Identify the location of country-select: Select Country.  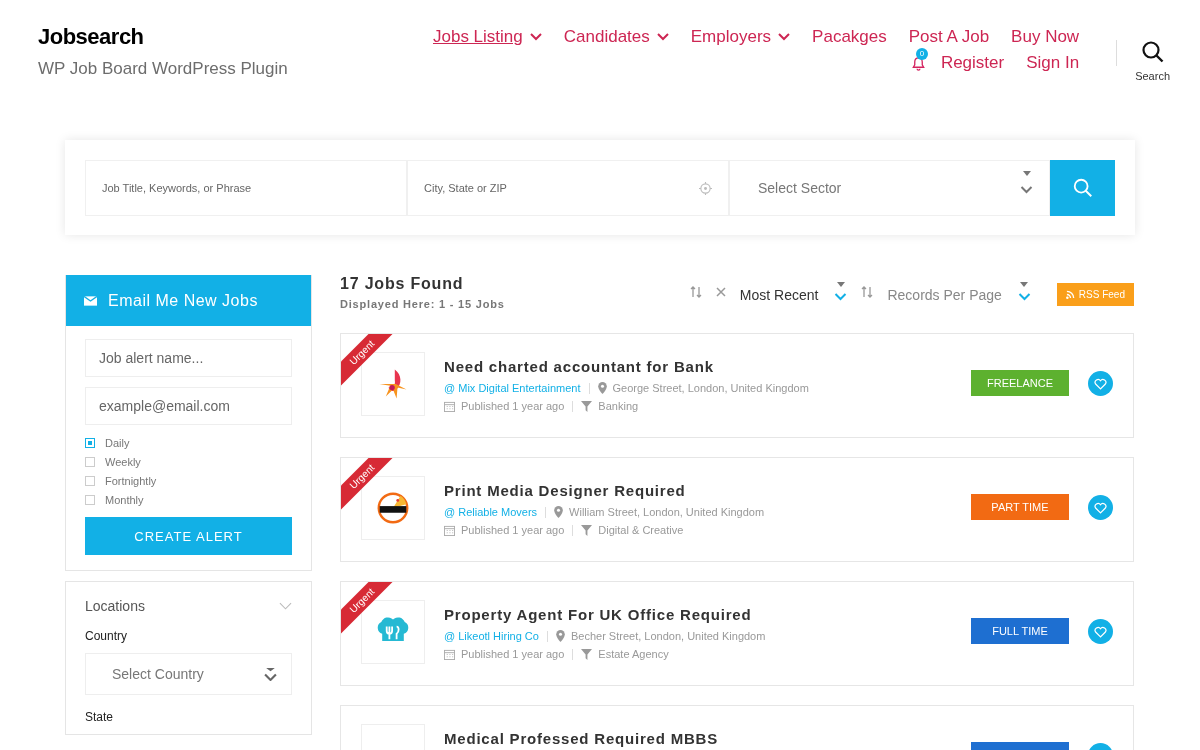
(188, 674).